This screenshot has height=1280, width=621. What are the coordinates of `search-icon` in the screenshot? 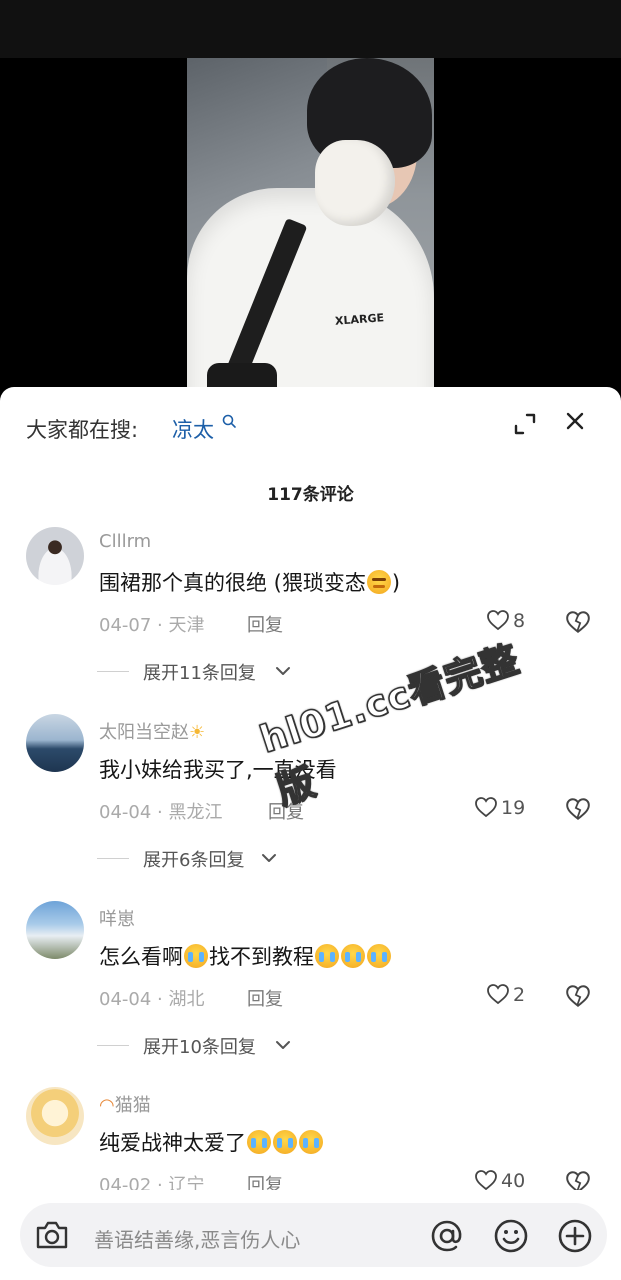 It's located at (229, 421).